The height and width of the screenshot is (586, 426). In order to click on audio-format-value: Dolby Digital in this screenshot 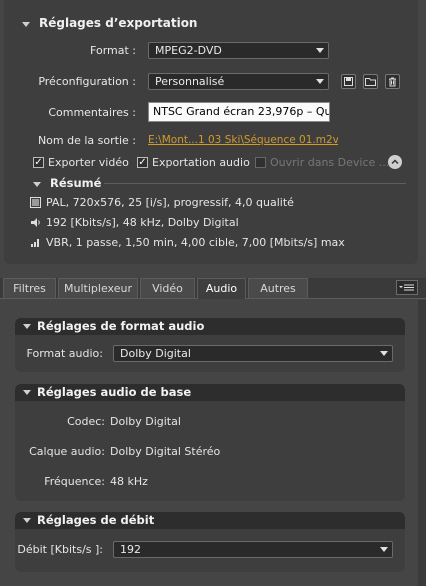, I will do `click(155, 353)`.